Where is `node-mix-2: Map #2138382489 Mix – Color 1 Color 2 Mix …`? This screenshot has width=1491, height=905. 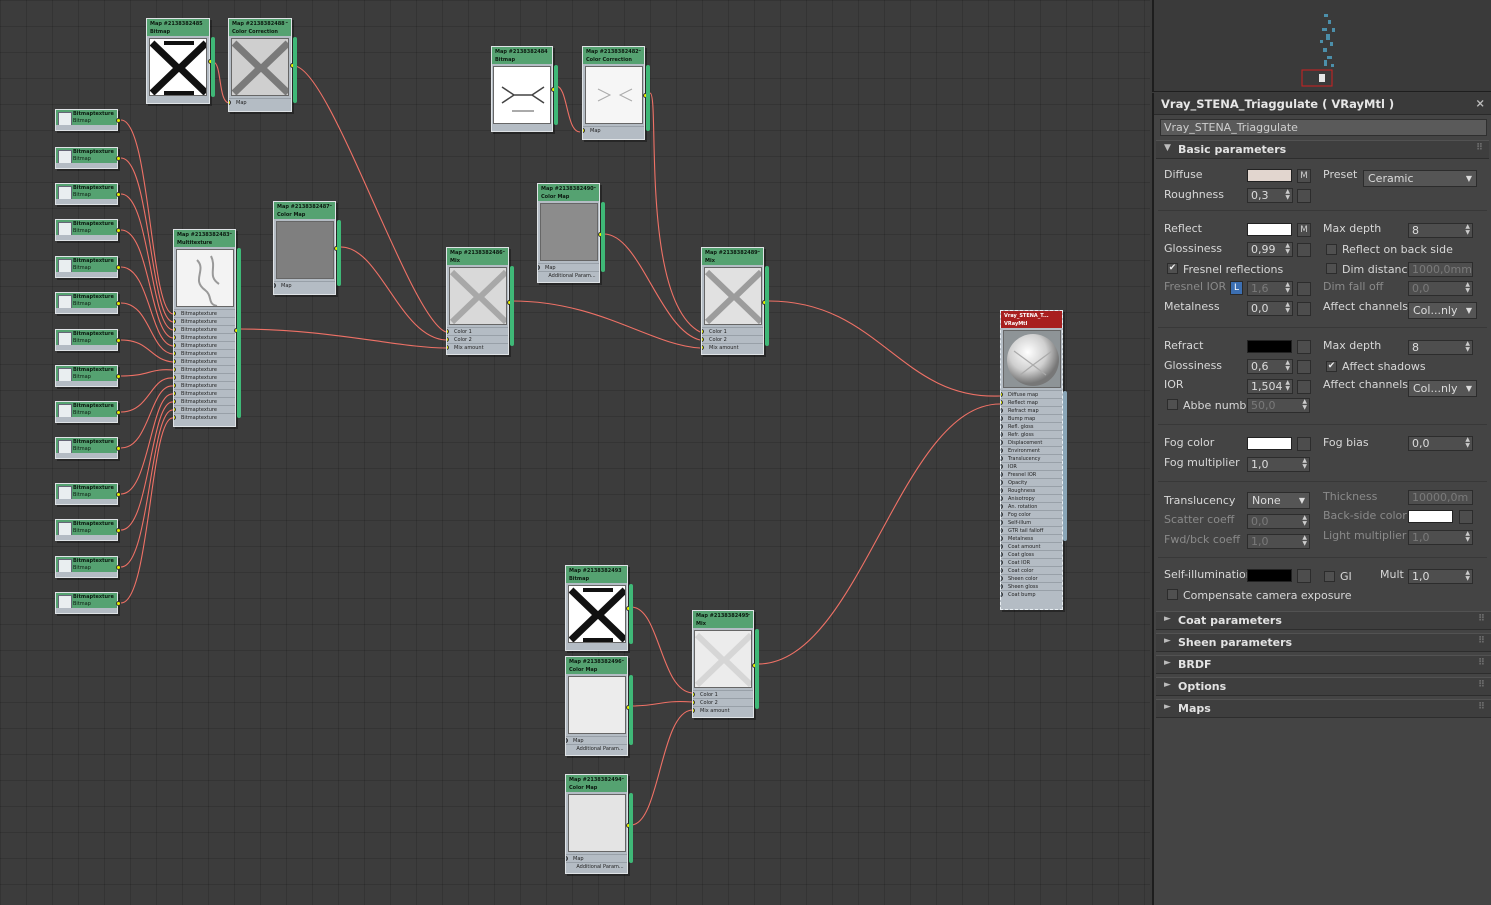
node-mix-2: Map #2138382489 Mix – Color 1 Color 2 Mix … is located at coordinates (735, 301).